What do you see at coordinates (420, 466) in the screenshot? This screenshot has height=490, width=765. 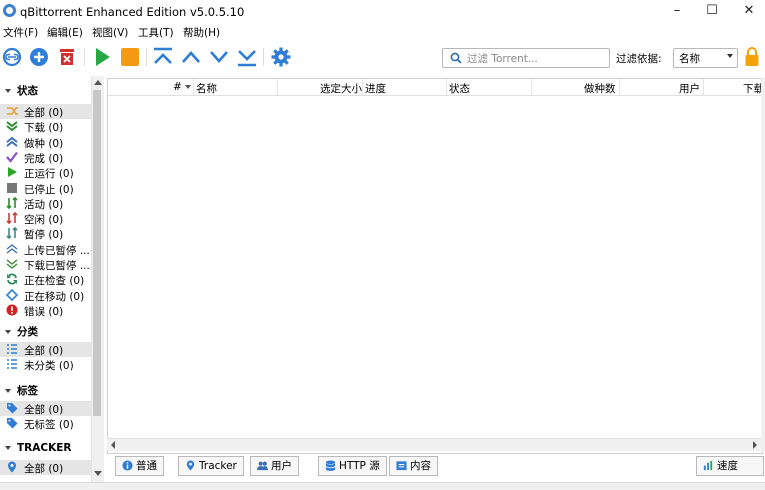 I see `tab-content-label: 内容` at bounding box center [420, 466].